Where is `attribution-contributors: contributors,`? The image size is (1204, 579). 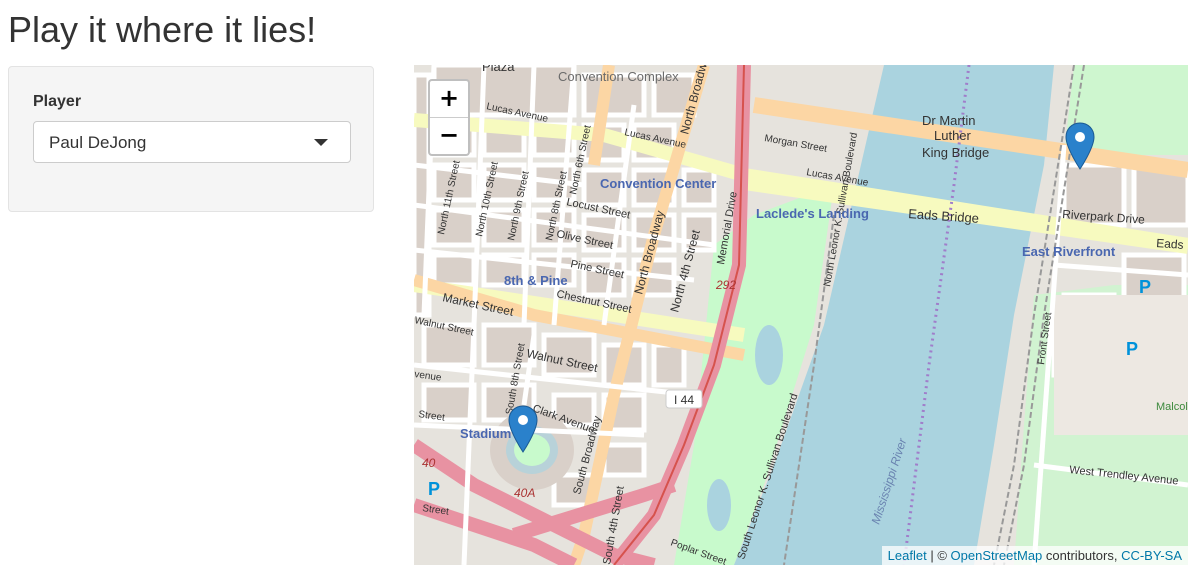 attribution-contributors: contributors, is located at coordinates (1082, 555).